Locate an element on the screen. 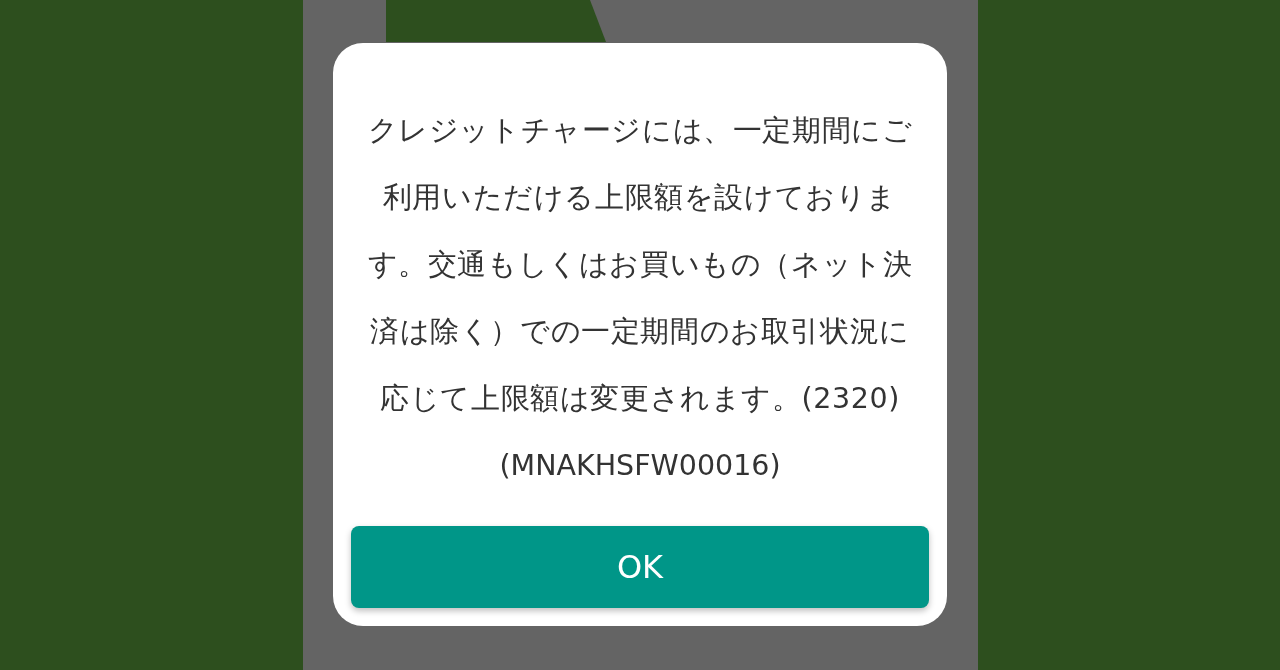  error-code: (MNAKHSFW00016) is located at coordinates (640, 466).